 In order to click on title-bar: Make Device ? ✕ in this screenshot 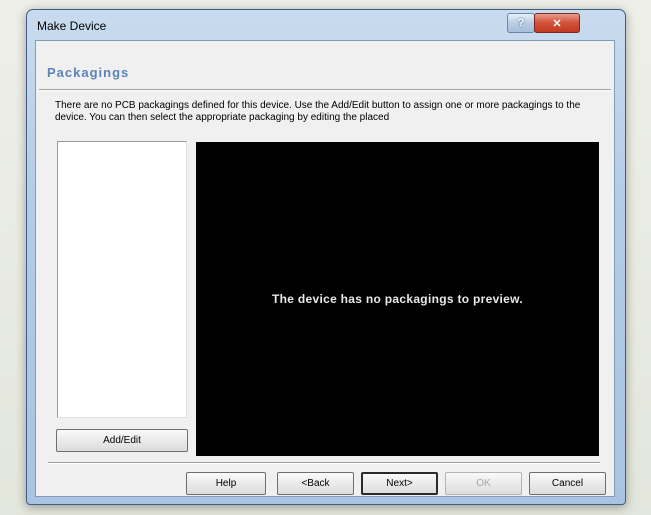, I will do `click(326, 26)`.